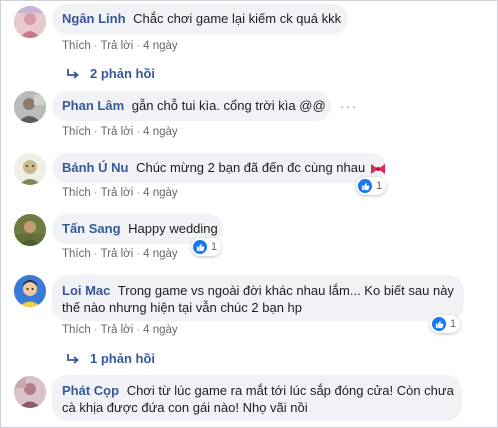  What do you see at coordinates (95, 167) in the screenshot?
I see `author-name: Bánh Ú Nu` at bounding box center [95, 167].